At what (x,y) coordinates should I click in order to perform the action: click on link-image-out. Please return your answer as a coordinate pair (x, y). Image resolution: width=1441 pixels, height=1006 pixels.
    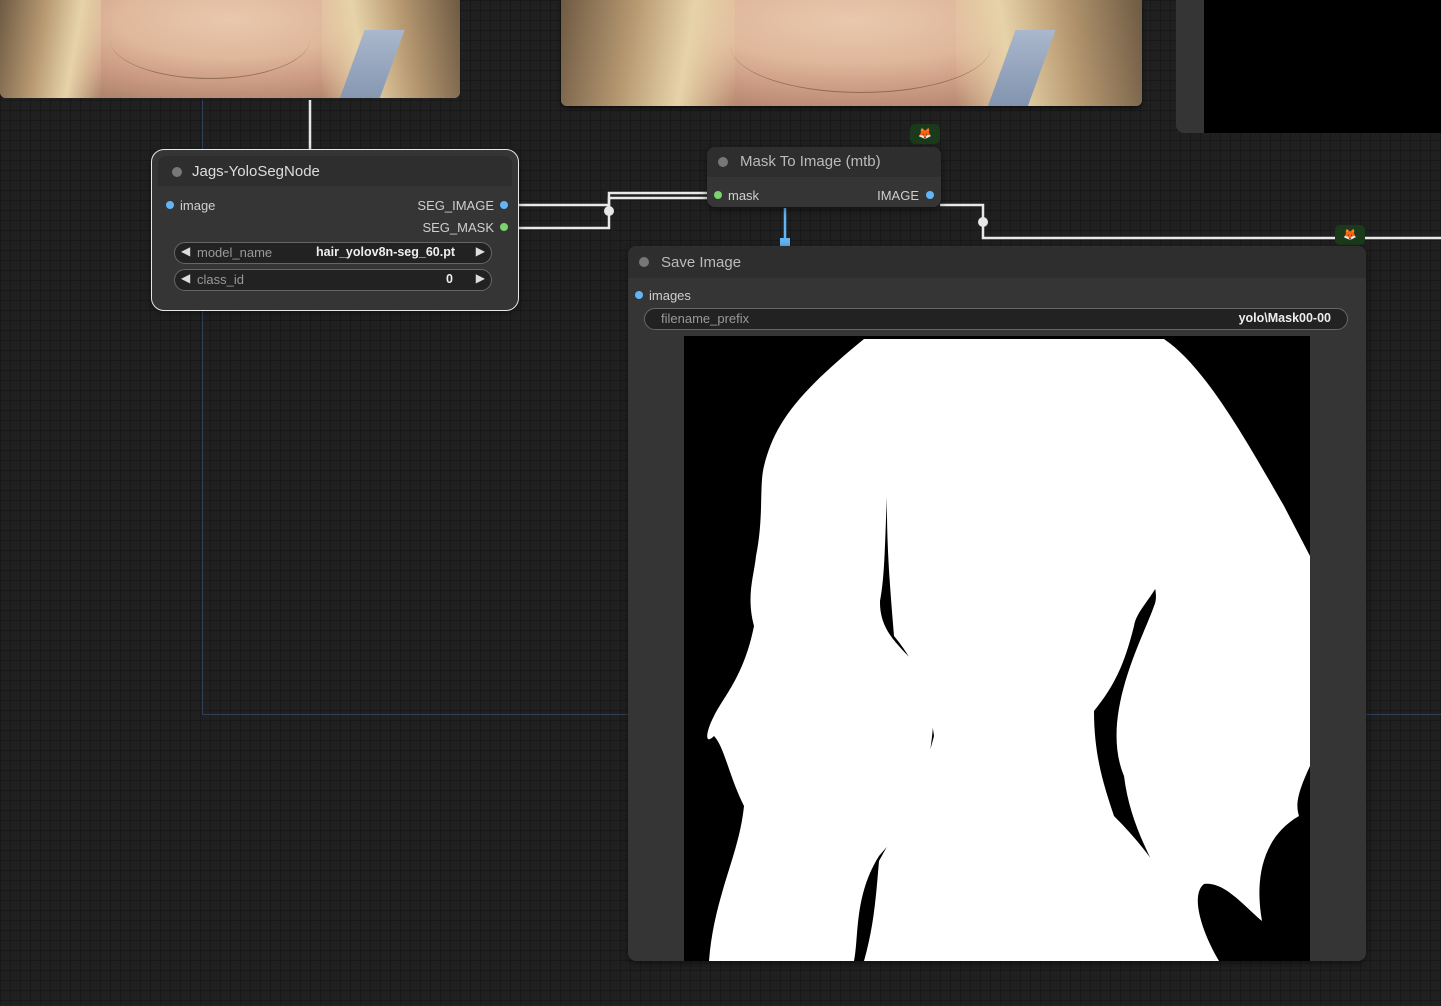
    Looking at the image, I should click on (1190, 221).